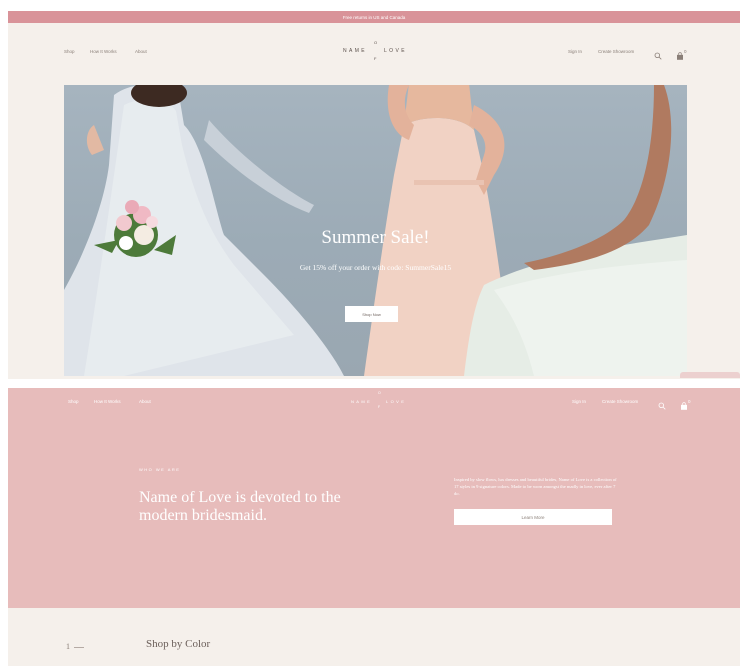  Describe the element at coordinates (371, 314) in the screenshot. I see `shop-now-button: Shop Now` at that location.